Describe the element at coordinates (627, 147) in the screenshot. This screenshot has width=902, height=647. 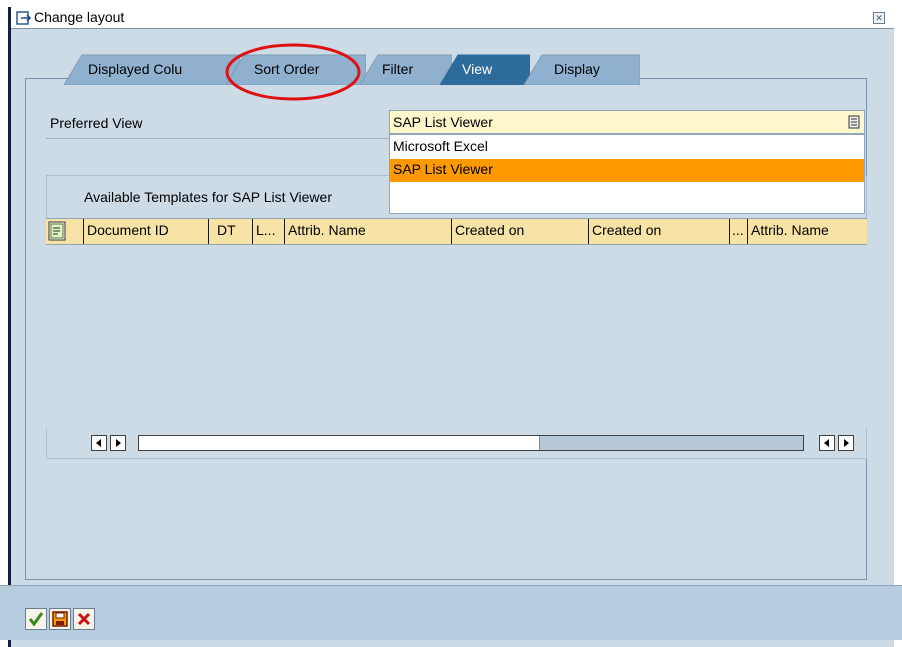
I see `option-microsoft-excel: Microsoft Excel` at that location.